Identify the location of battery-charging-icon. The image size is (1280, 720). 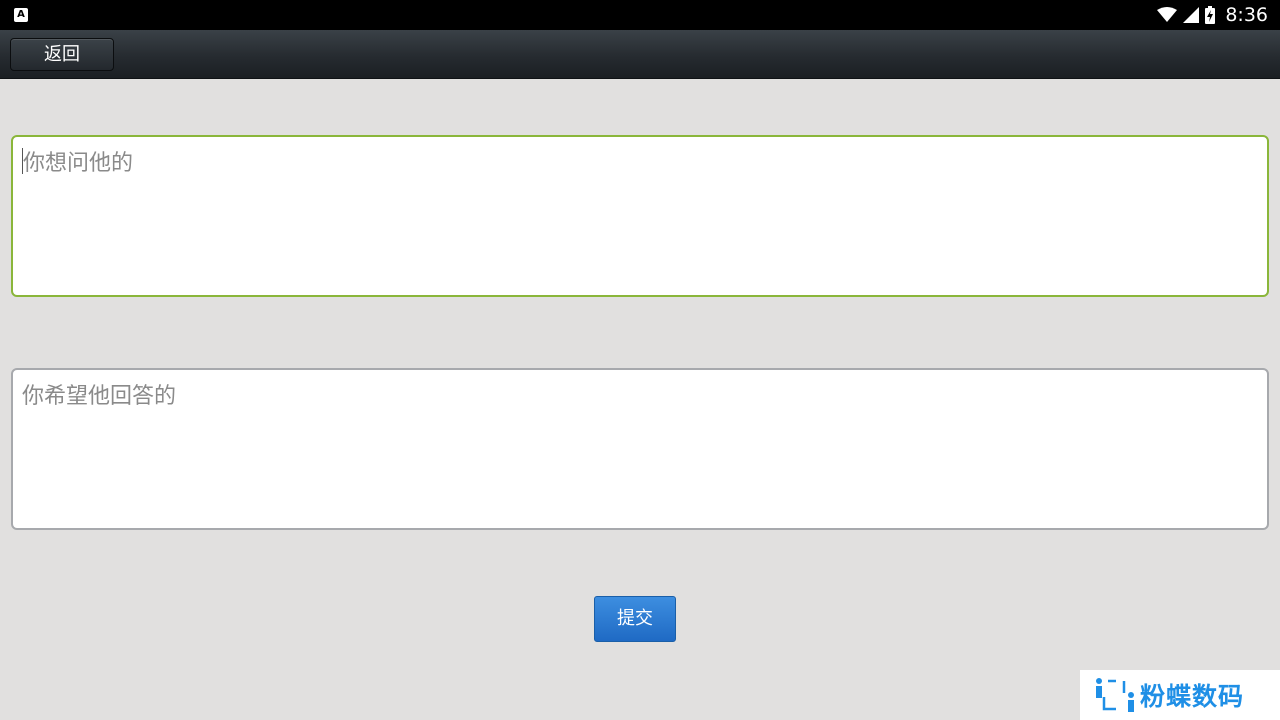
(1210, 15).